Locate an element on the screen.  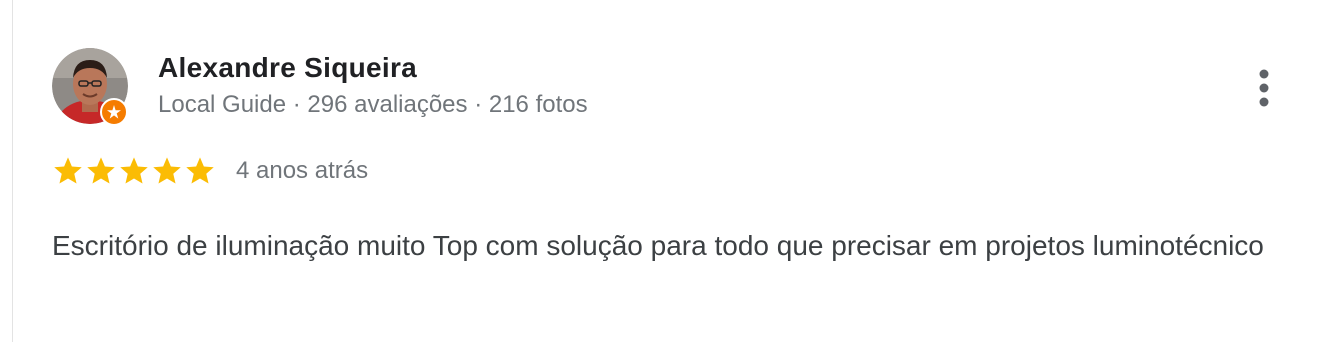
reviewer-meta: Local Guide · 296 avaliações · 216 fotos is located at coordinates (373, 105).